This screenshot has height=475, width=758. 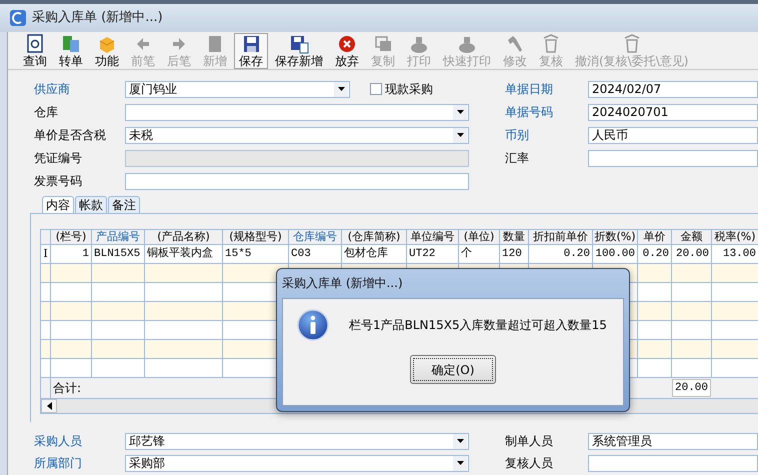 What do you see at coordinates (58, 158) in the screenshot?
I see `field-label: 凭证编号` at bounding box center [58, 158].